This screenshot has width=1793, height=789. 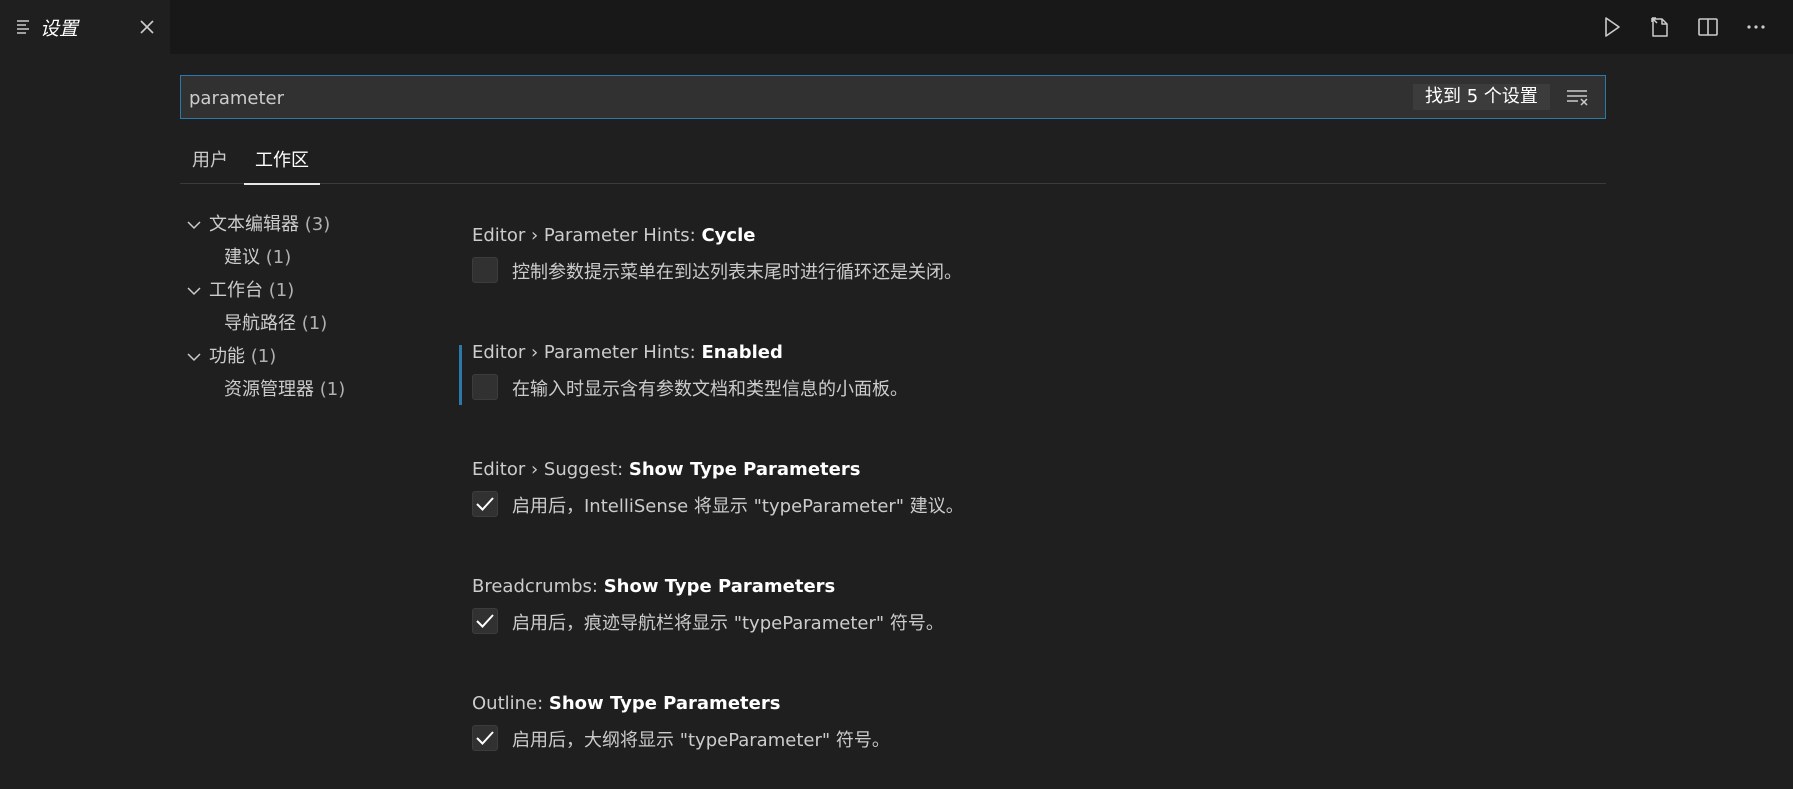 What do you see at coordinates (710, 389) in the screenshot?
I see `setting-description: 在输入时显示含有参数文档和类型信息的小面板。` at bounding box center [710, 389].